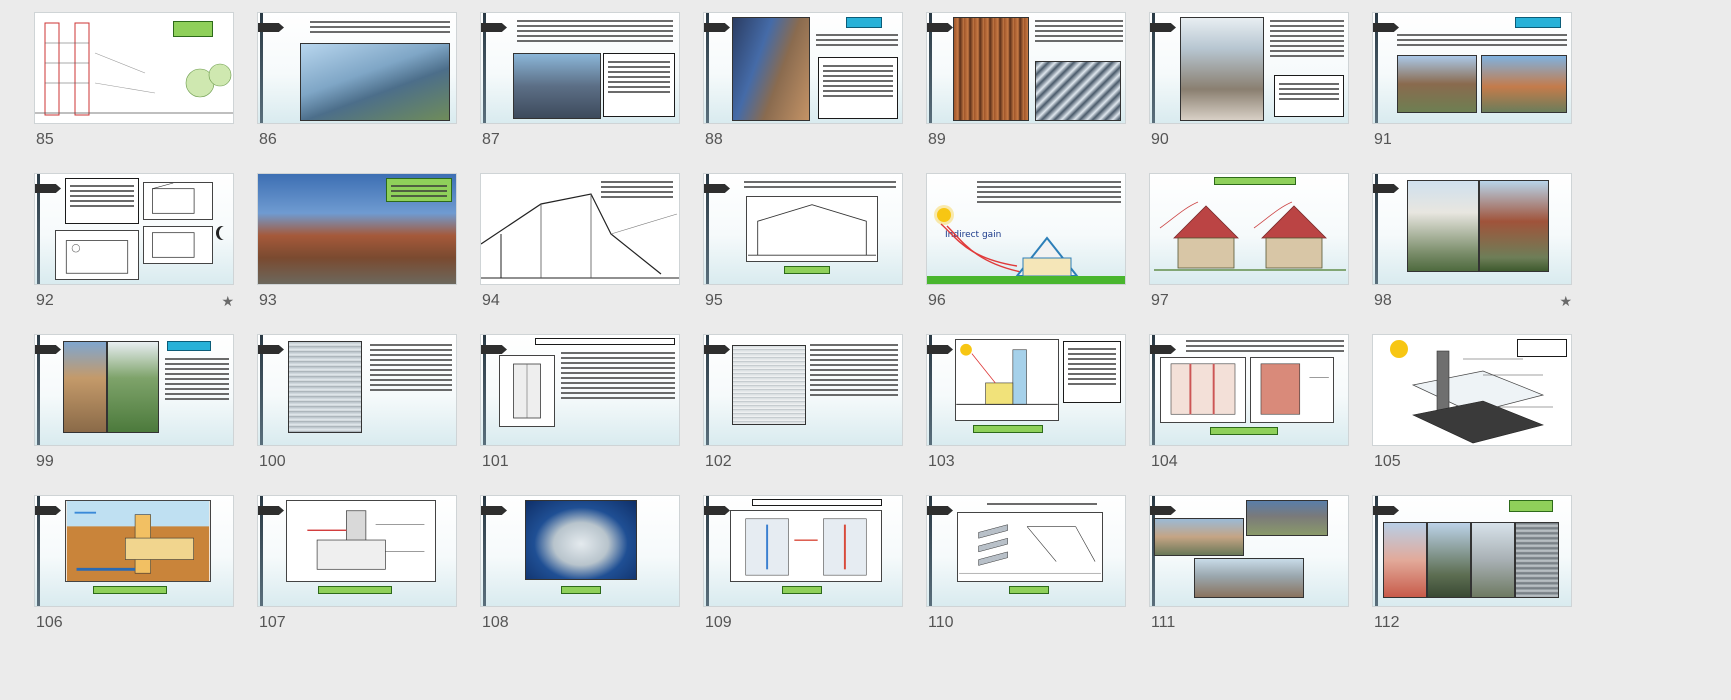 This screenshot has height=700, width=1731. Describe the element at coordinates (1437, 84) in the screenshot. I see `house-photo` at that location.